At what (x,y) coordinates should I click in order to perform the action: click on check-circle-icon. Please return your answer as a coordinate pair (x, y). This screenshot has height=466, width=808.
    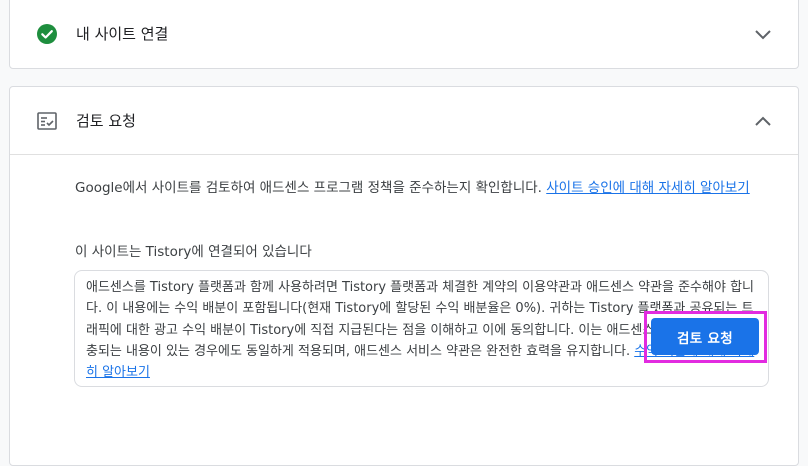
    Looking at the image, I should click on (47, 34).